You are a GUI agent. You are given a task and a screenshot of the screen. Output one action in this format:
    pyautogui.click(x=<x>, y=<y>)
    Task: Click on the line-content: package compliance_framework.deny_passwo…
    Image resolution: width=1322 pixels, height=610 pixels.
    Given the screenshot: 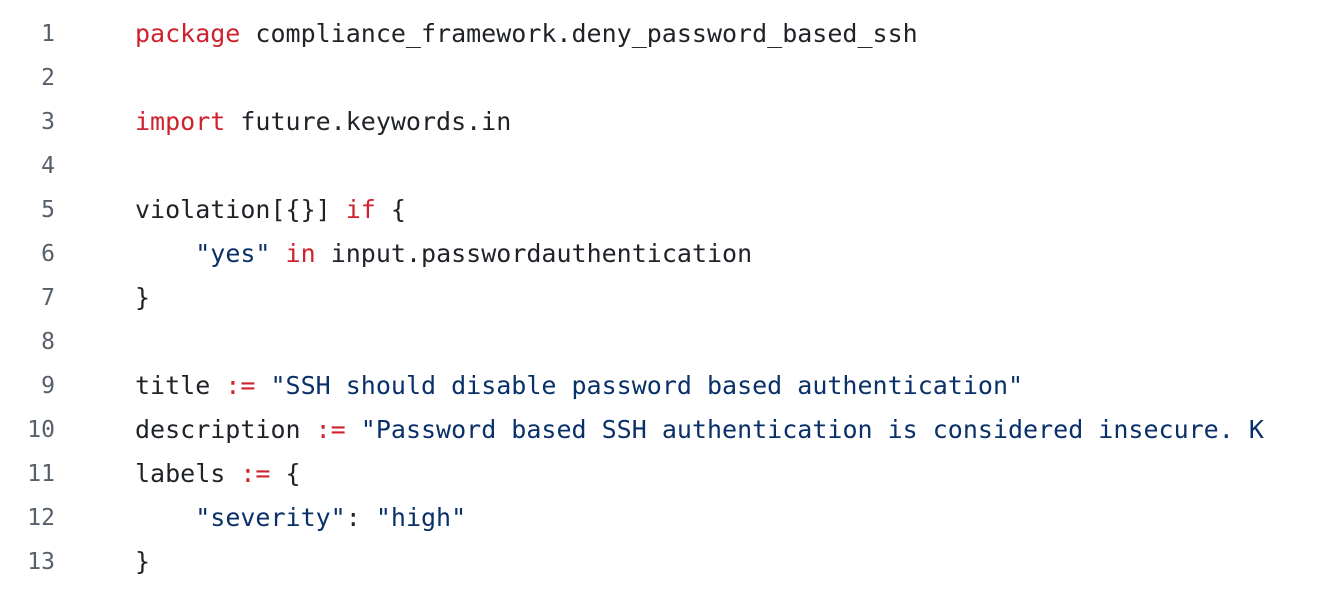 What is the action you would take?
    pyautogui.click(x=728, y=34)
    